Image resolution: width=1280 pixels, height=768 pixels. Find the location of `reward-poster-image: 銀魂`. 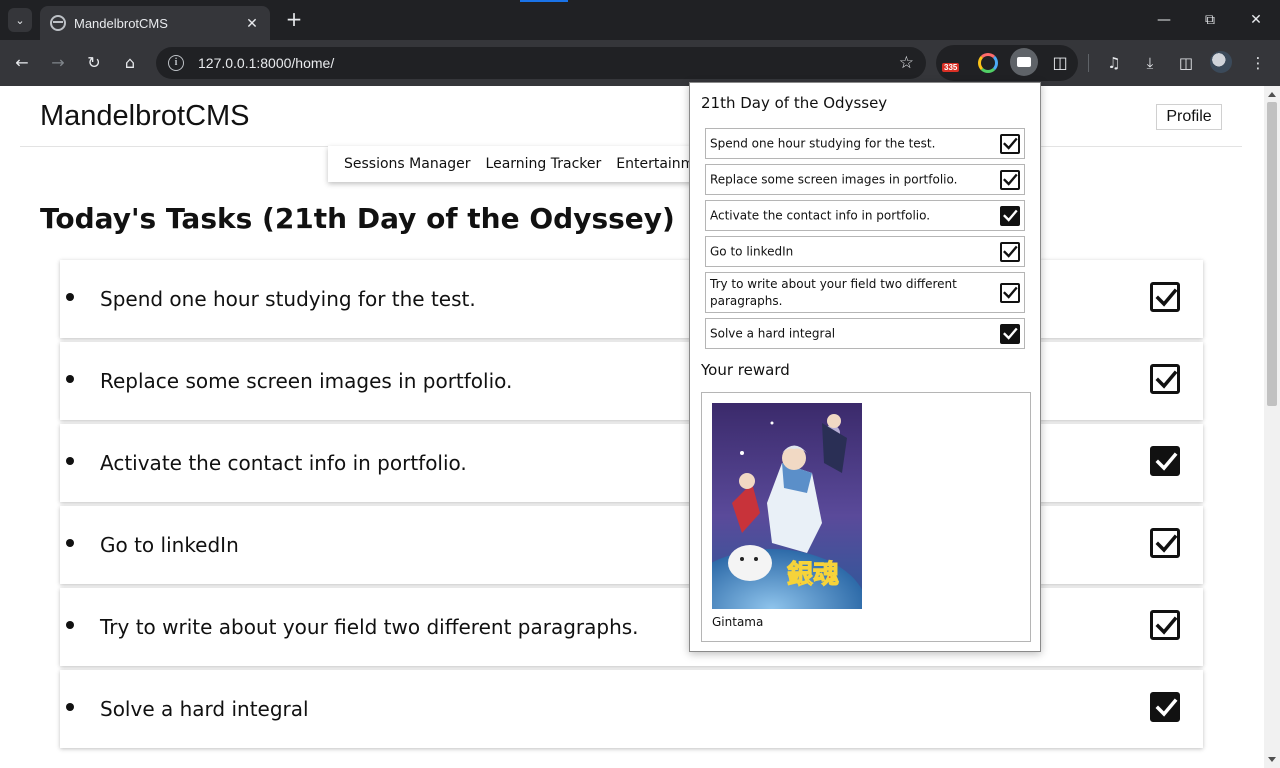

reward-poster-image: 銀魂 is located at coordinates (787, 506).